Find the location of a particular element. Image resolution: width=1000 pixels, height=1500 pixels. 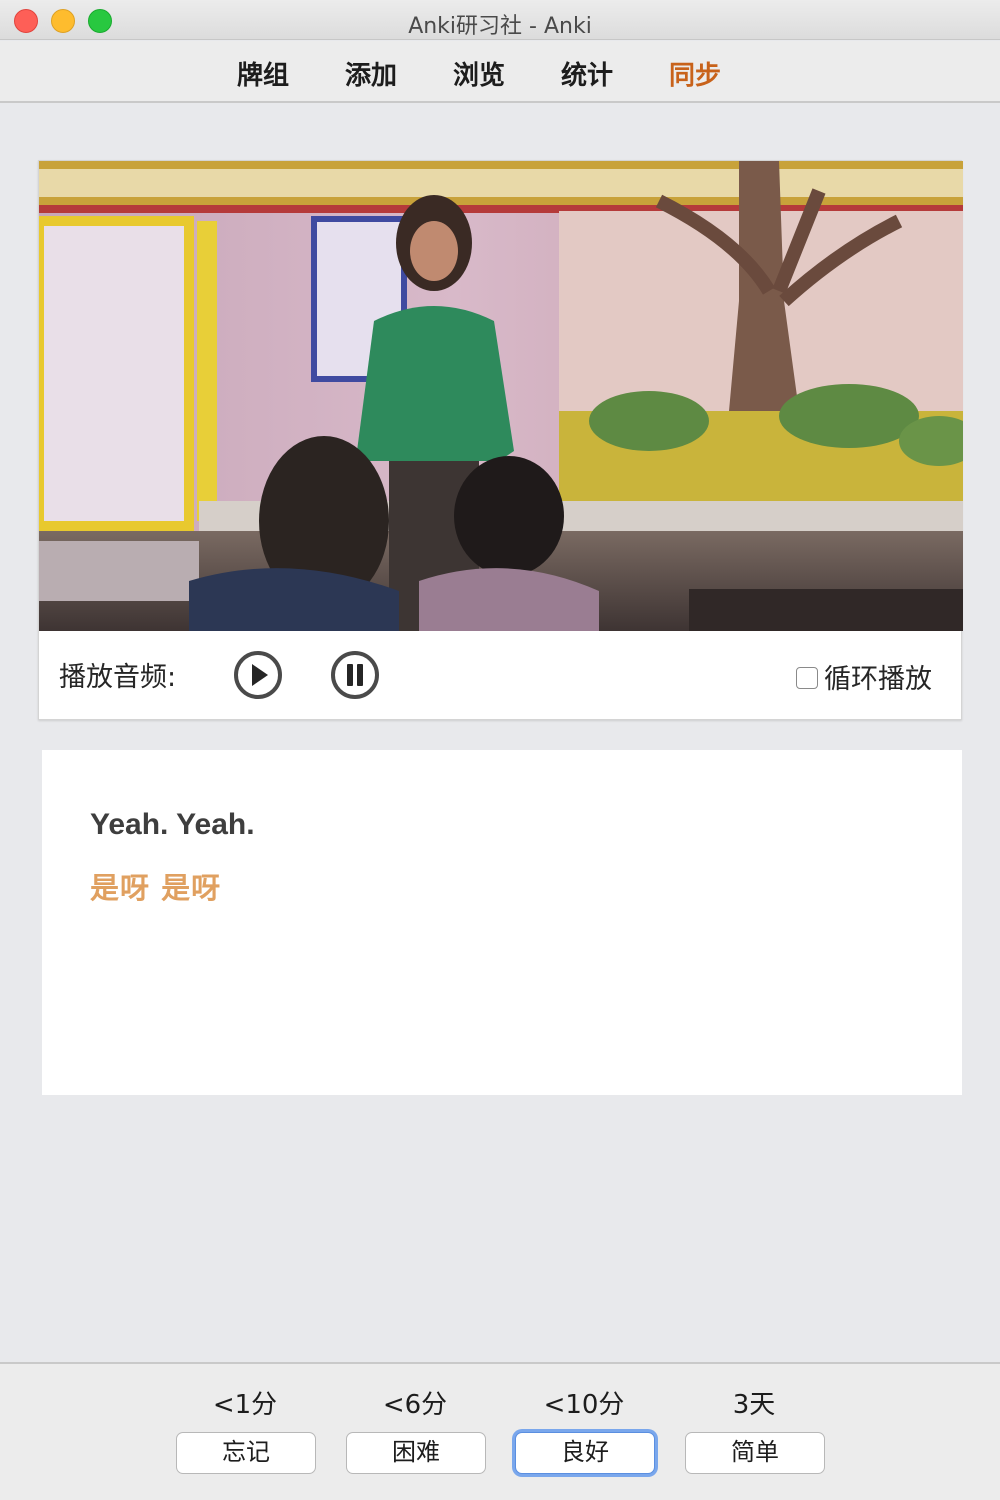

again-button: 忘记 is located at coordinates (246, 1453).